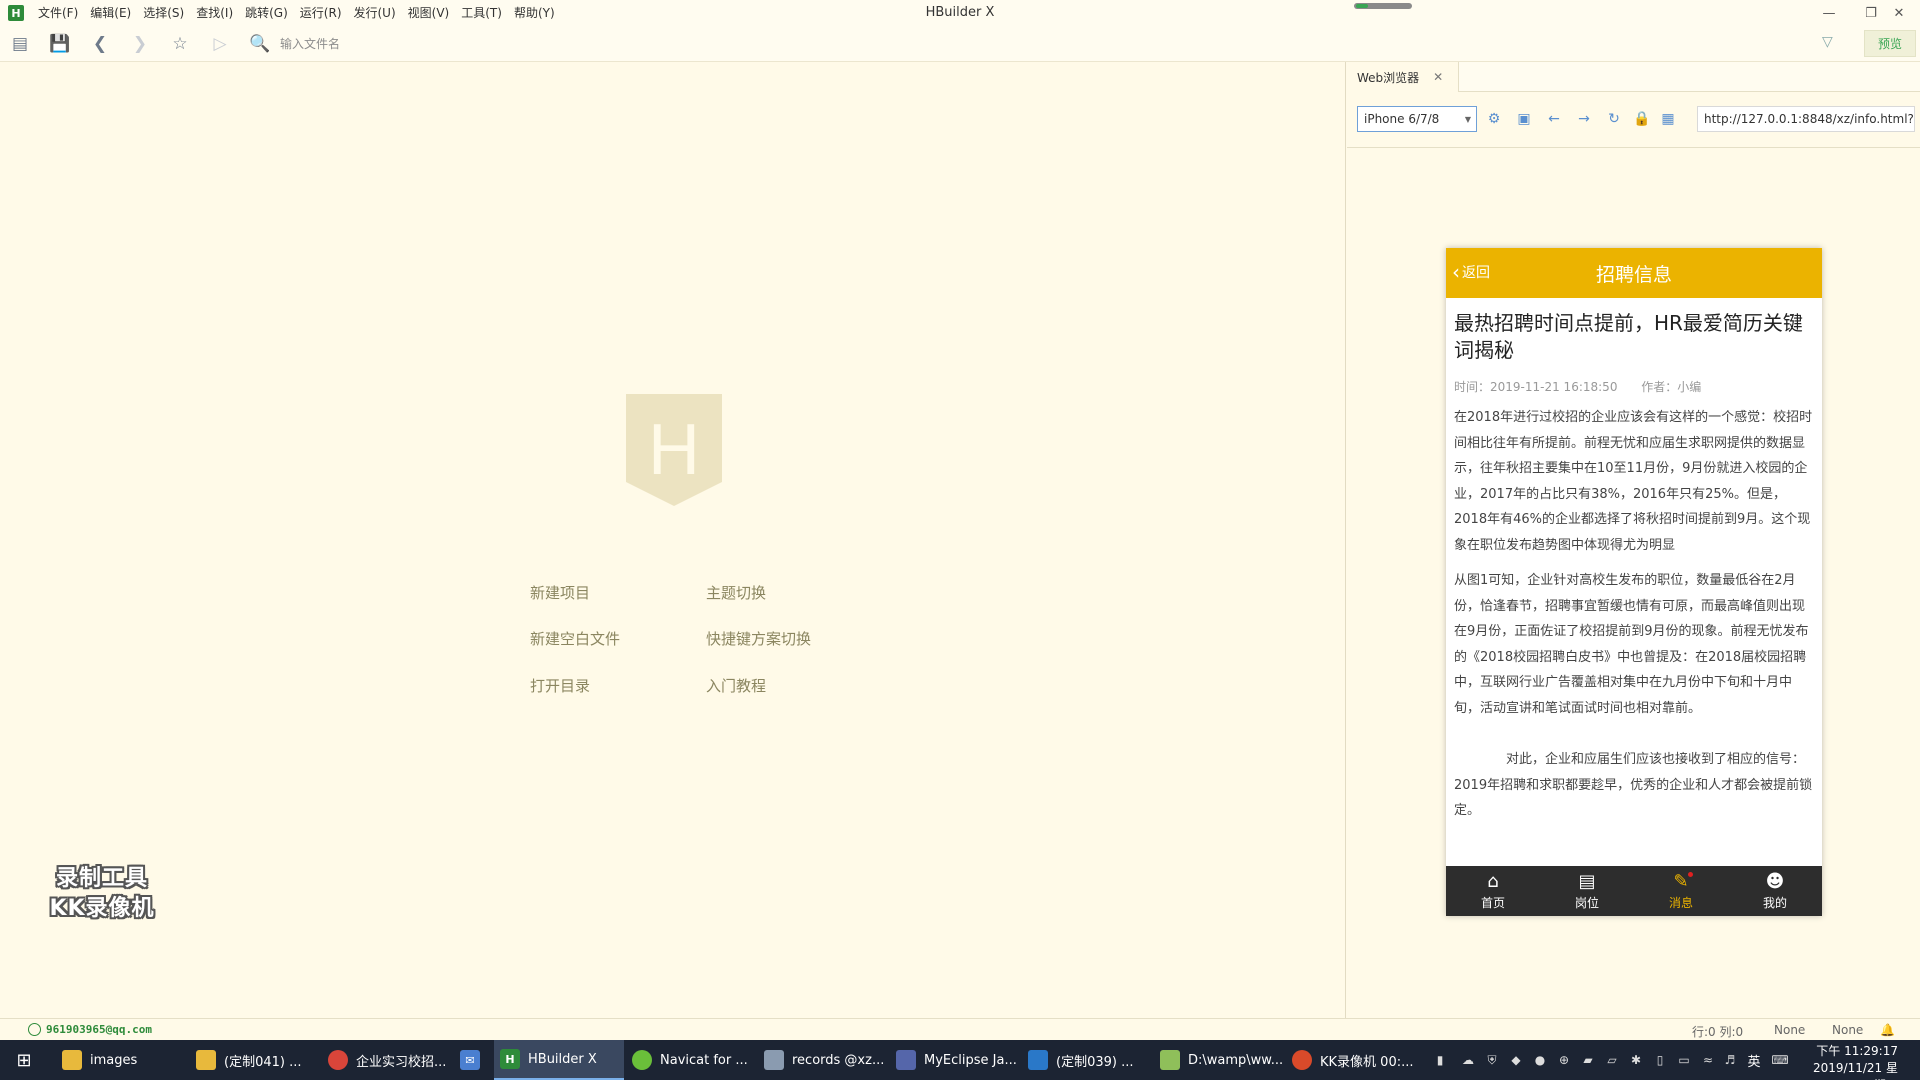 Image resolution: width=1920 pixels, height=1080 pixels. Describe the element at coordinates (1494, 119) in the screenshot. I see `settings-icon: ⚙` at that location.